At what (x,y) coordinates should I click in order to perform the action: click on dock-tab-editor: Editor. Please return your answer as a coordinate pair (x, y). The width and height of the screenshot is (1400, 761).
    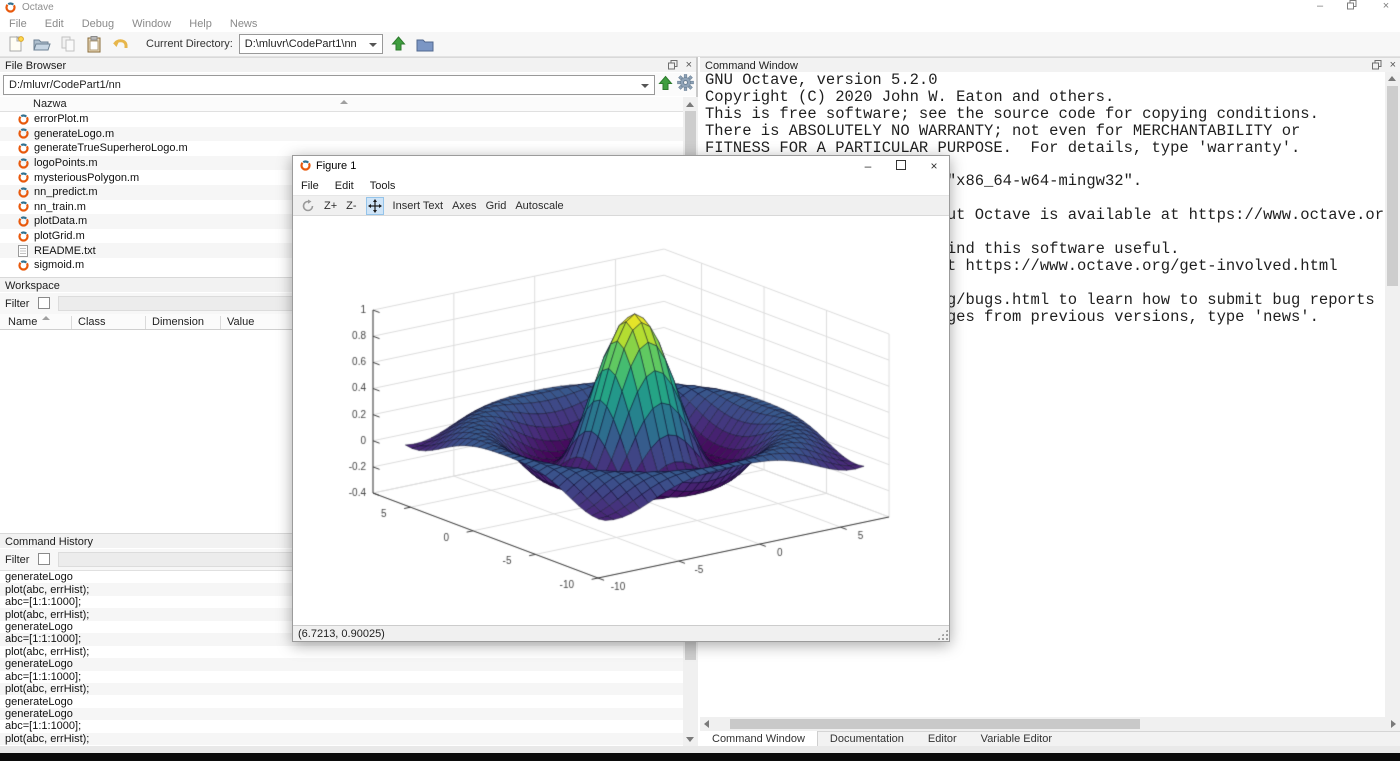
    Looking at the image, I should click on (942, 739).